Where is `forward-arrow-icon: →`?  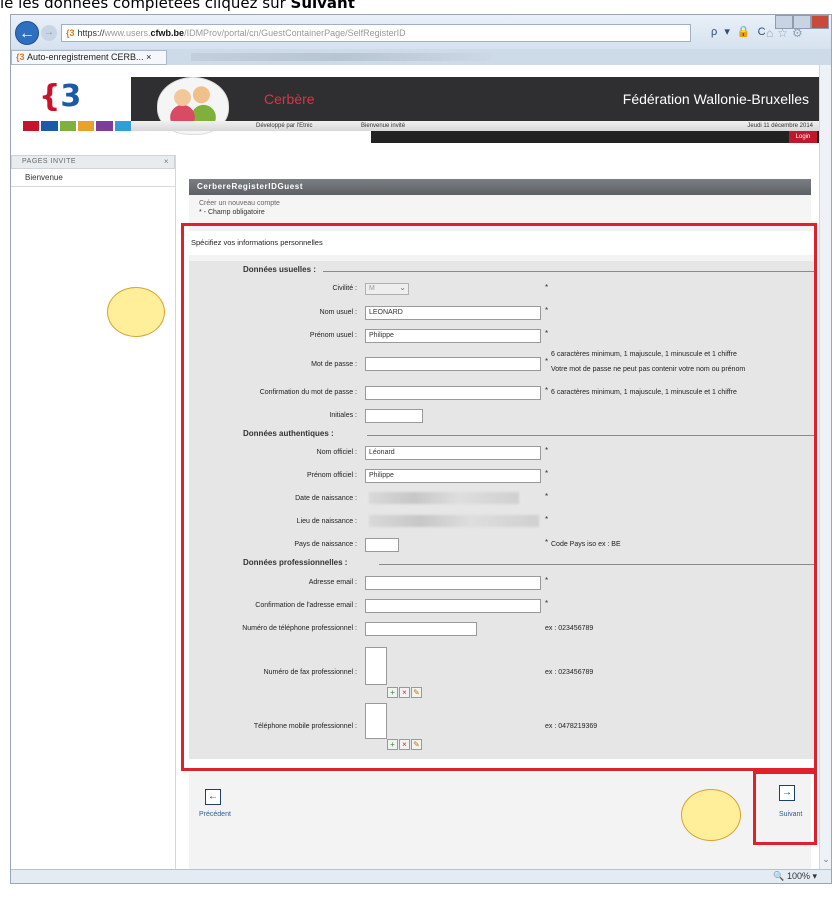
forward-arrow-icon: → is located at coordinates (49, 33).